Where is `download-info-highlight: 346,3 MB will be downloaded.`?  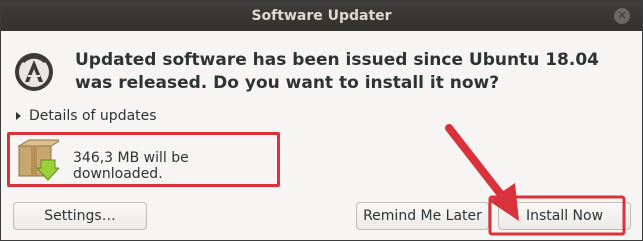
download-info-highlight: 346,3 MB will be downloaded. is located at coordinates (143, 159).